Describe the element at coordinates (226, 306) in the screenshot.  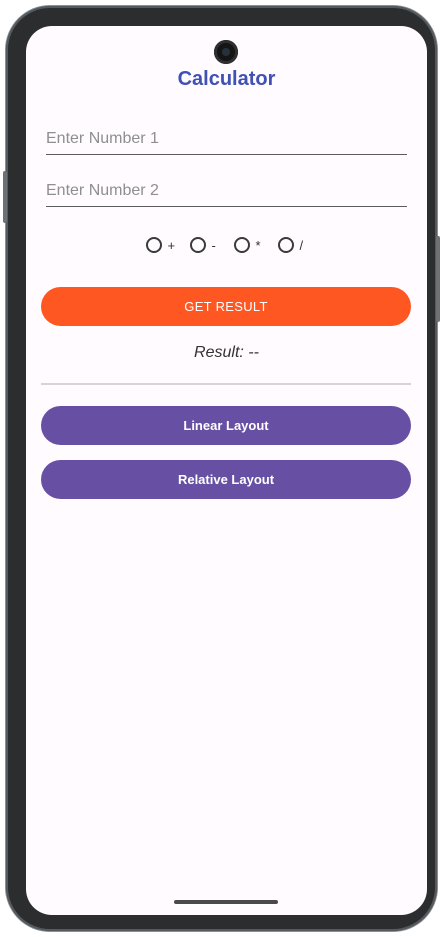
I see `get-result-button: GET RESULT` at that location.